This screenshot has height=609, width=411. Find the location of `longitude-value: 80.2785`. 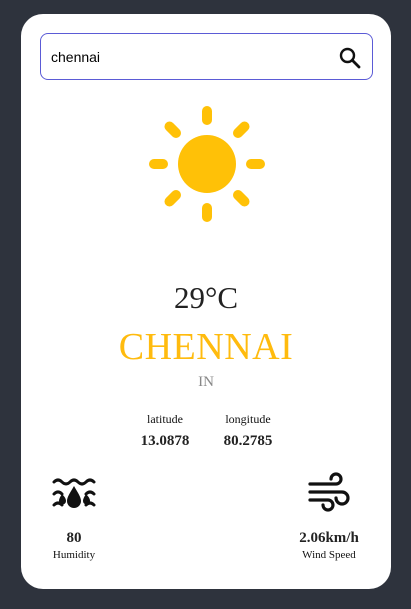

longitude-value: 80.2785 is located at coordinates (248, 441).